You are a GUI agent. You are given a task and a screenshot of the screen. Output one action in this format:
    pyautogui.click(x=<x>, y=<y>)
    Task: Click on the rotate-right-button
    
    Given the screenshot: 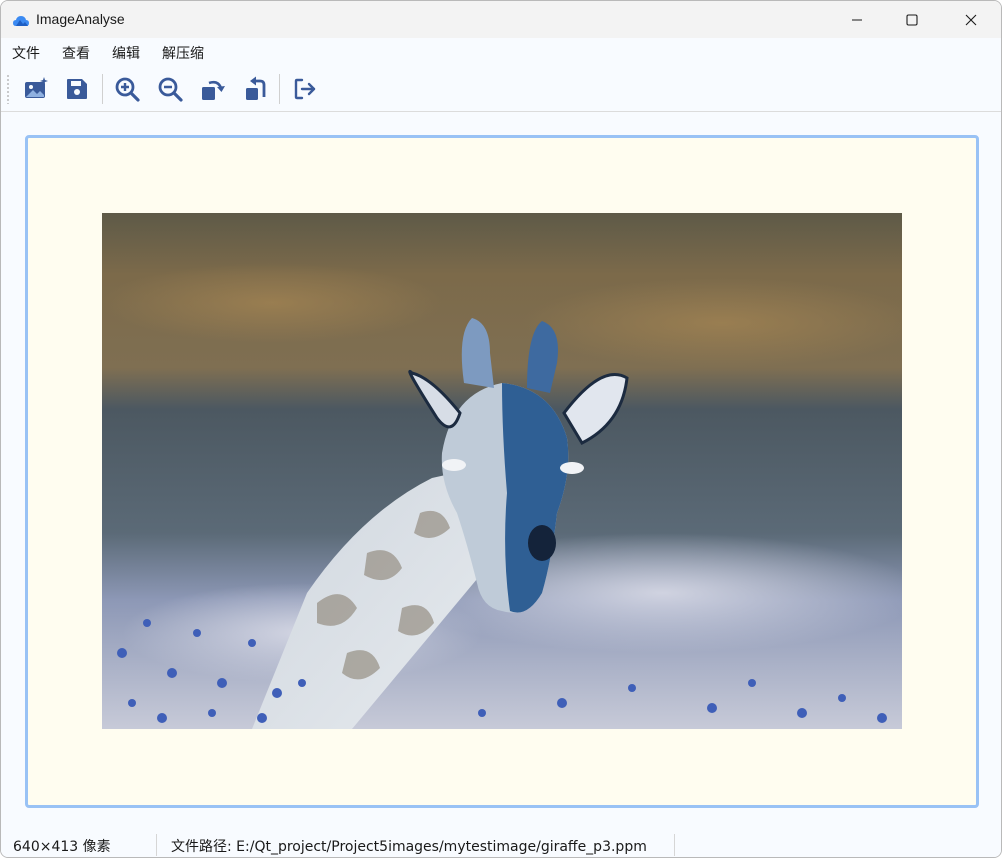 What is the action you would take?
    pyautogui.click(x=213, y=89)
    